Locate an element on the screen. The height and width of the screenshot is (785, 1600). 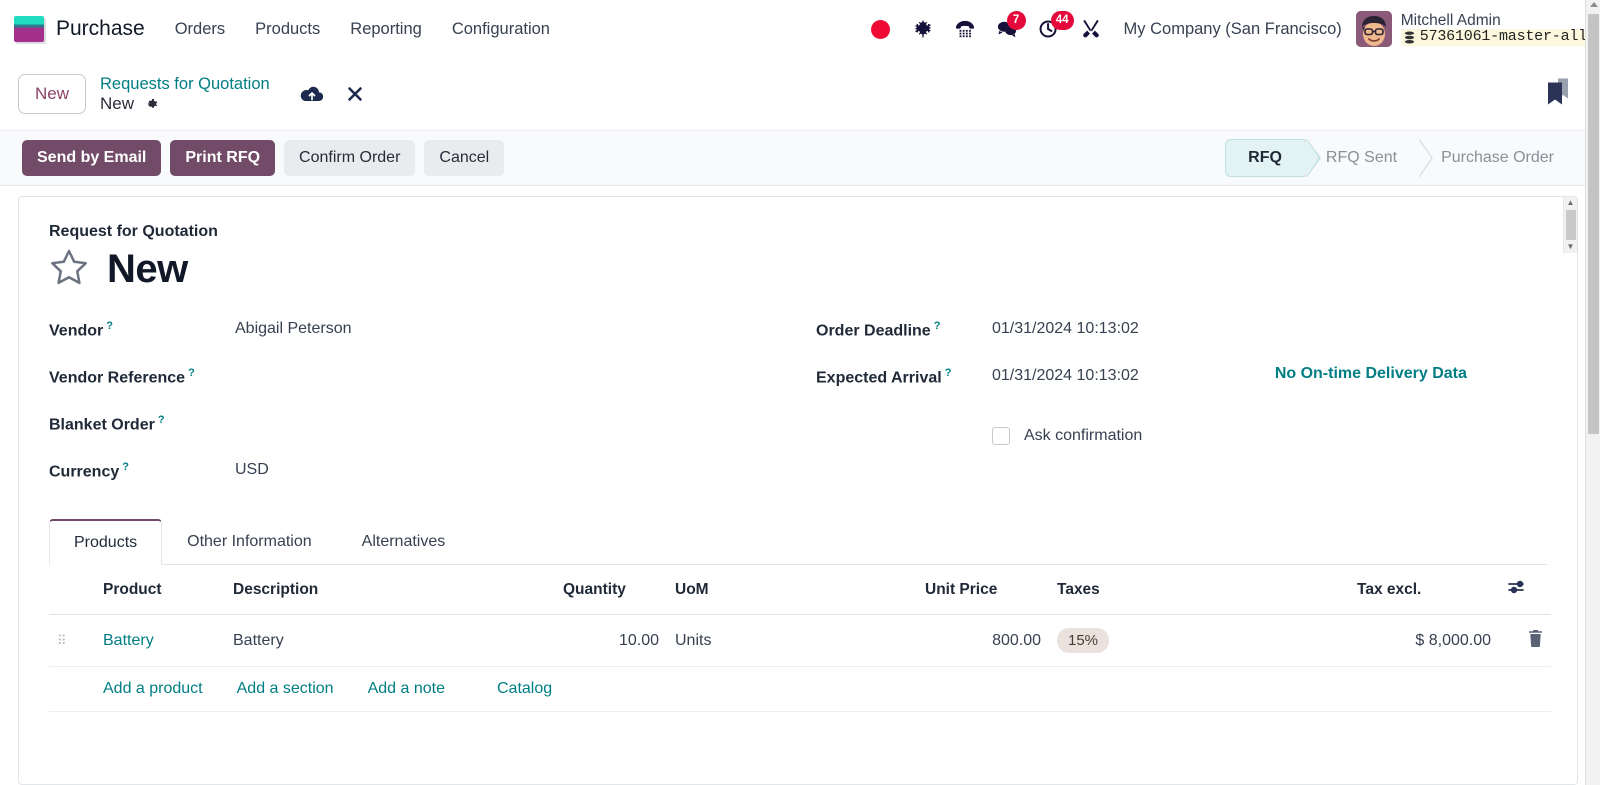
add-a-product-link: Add a product is located at coordinates (153, 689).